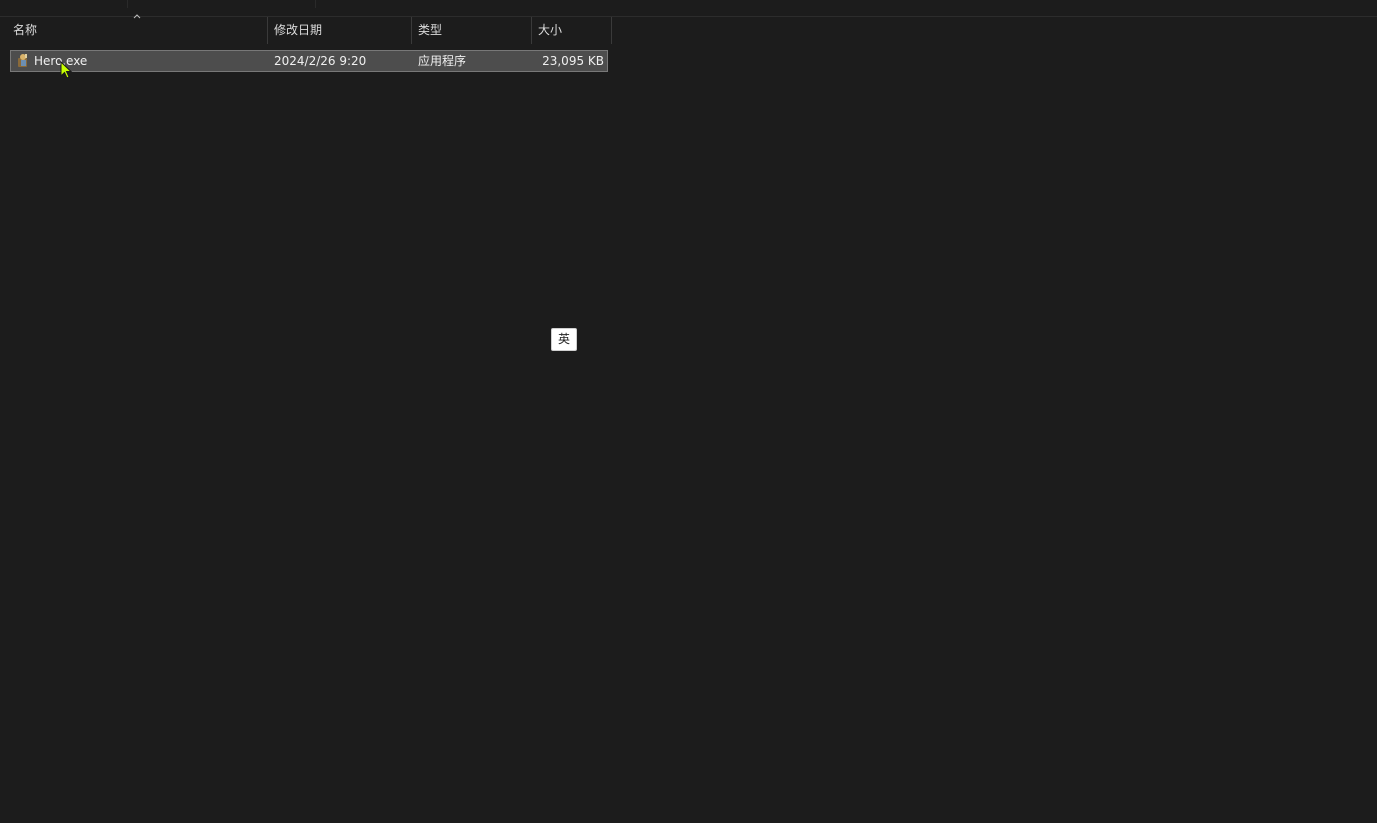  Describe the element at coordinates (572, 30) in the screenshot. I see `column-header-size: 大小` at that location.